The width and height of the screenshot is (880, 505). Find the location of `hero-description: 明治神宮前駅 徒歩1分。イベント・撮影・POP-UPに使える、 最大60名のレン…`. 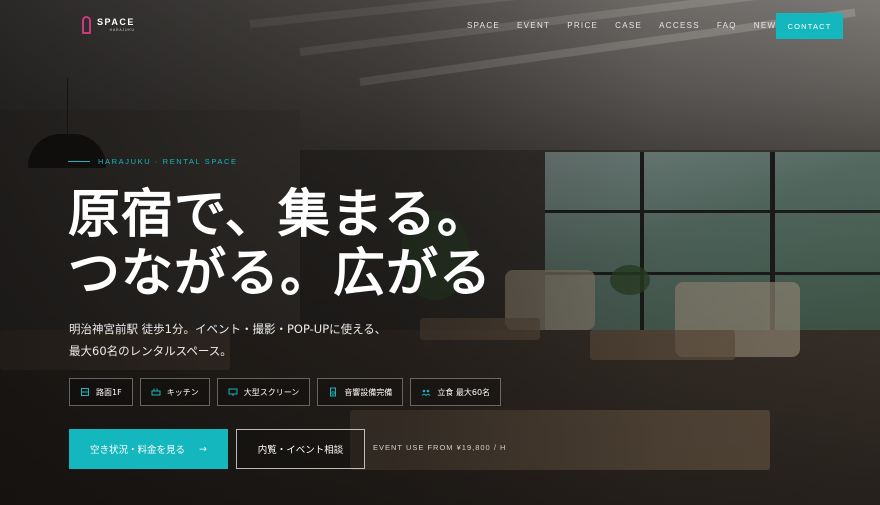

hero-description: 明治神宮前駅 徒歩1分。イベント・撮影・POP-UPに使える、 最大60名のレン… is located at coordinates (227, 340).